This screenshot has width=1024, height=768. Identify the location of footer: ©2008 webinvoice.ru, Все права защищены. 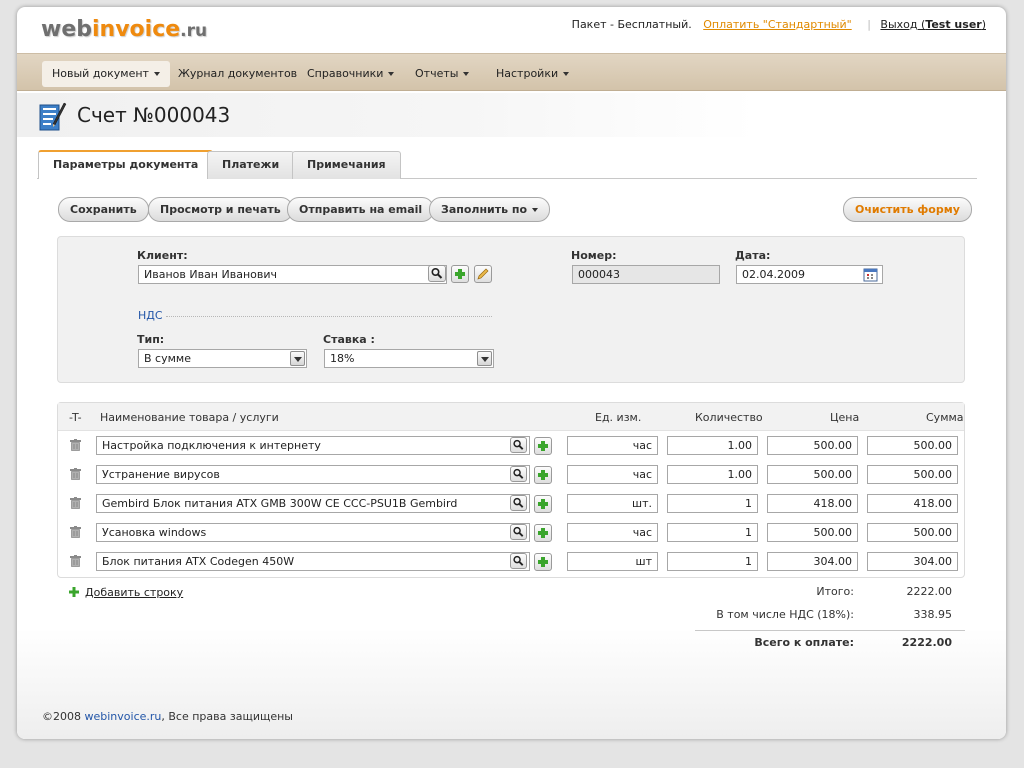
(167, 716).